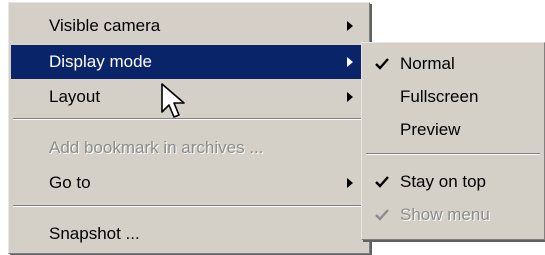 This screenshot has height=255, width=545. I want to click on menu-item-label: Display mode, so click(100, 61).